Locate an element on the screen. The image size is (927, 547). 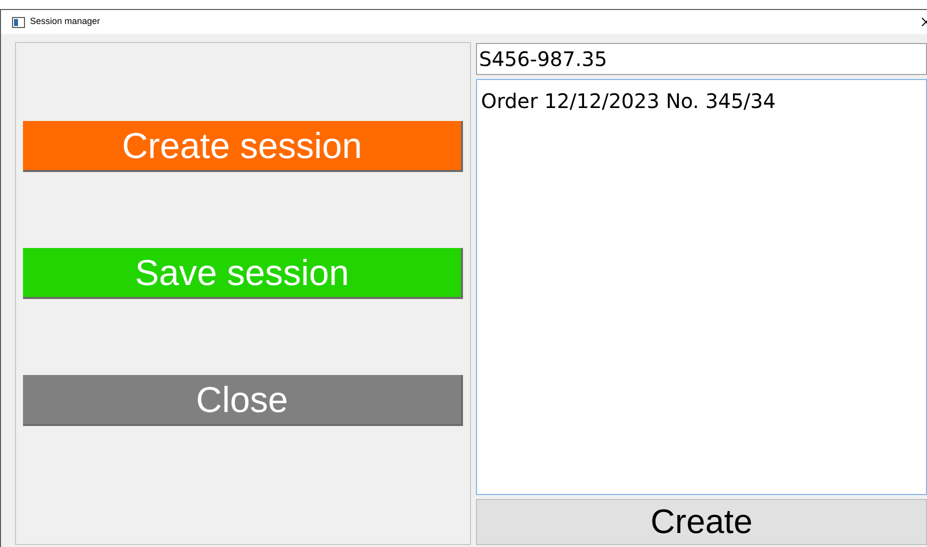
window-icon is located at coordinates (18, 22).